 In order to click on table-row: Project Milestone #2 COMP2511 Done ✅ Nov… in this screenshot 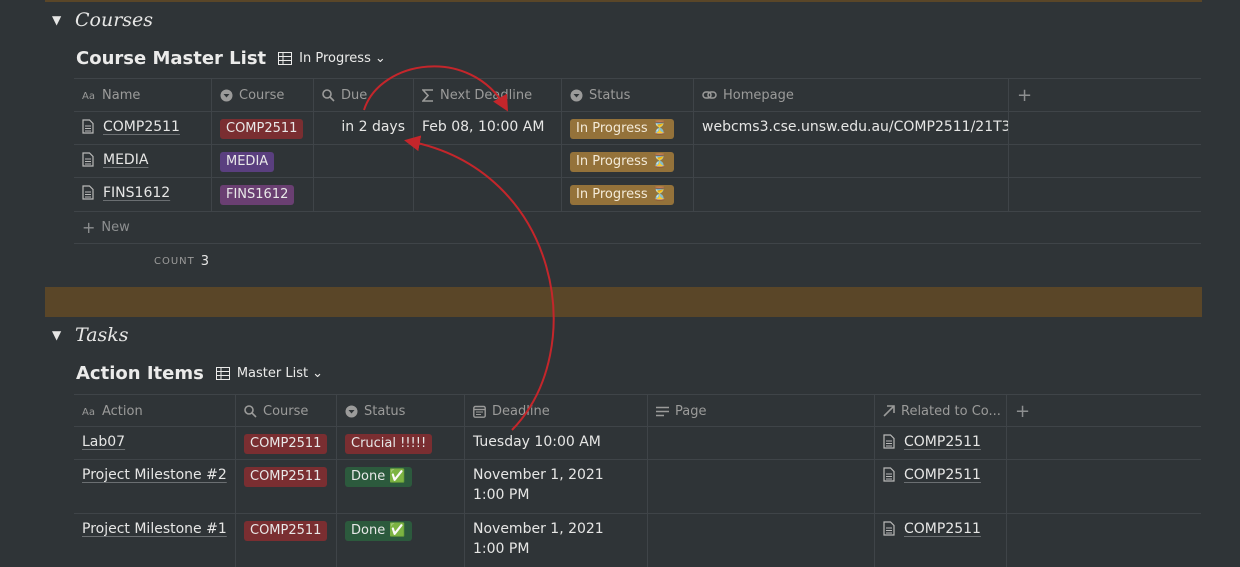, I will do `click(540, 486)`.